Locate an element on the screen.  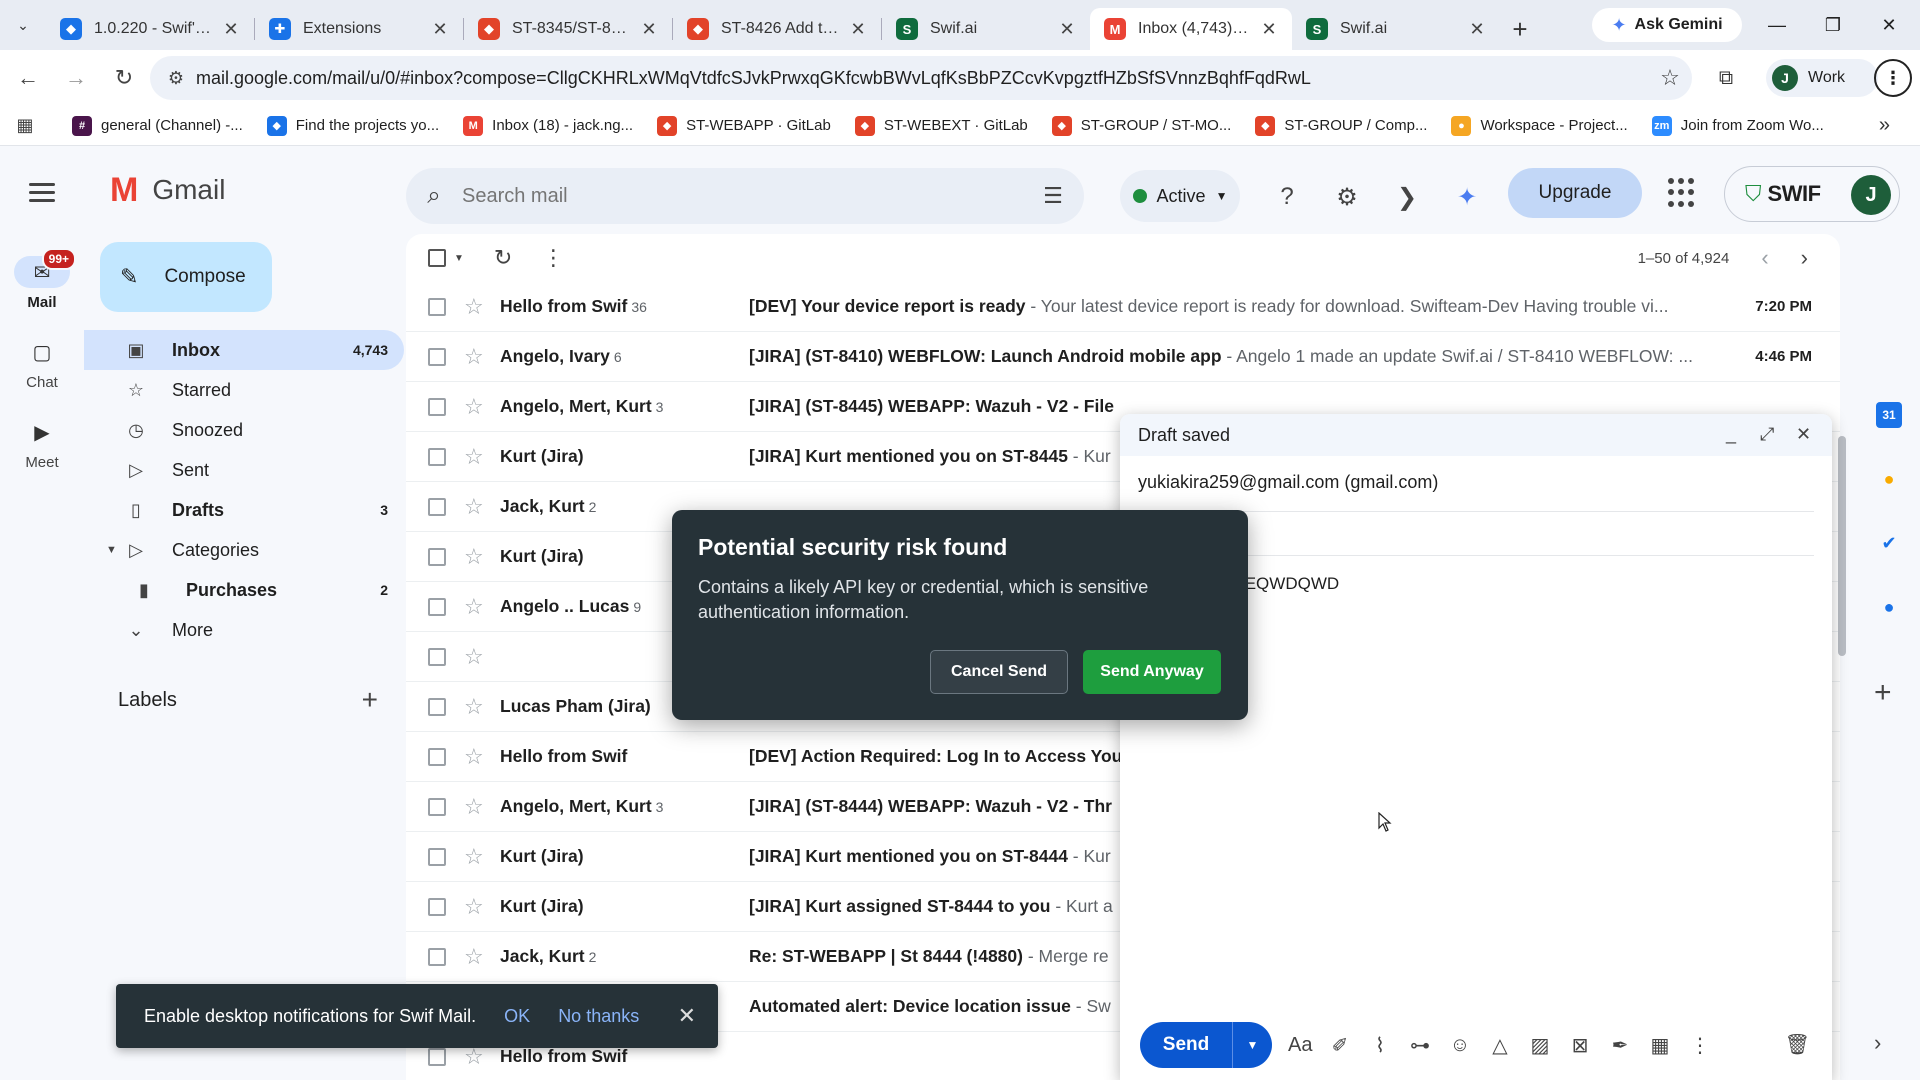
hide-side-panel-chevron-icon: › is located at coordinates (1877, 1043).